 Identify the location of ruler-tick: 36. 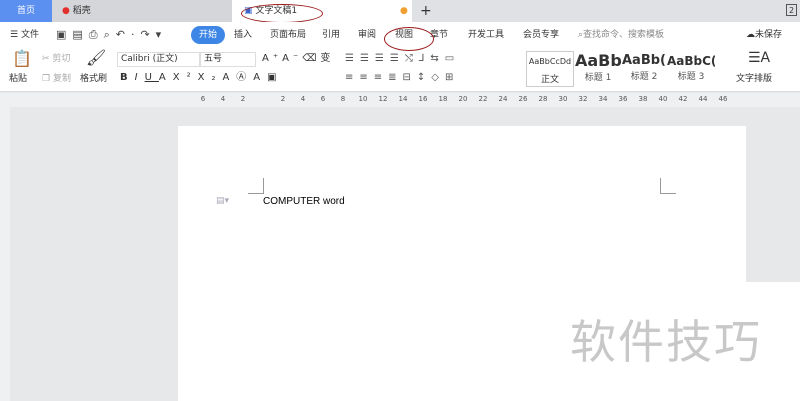
(623, 99).